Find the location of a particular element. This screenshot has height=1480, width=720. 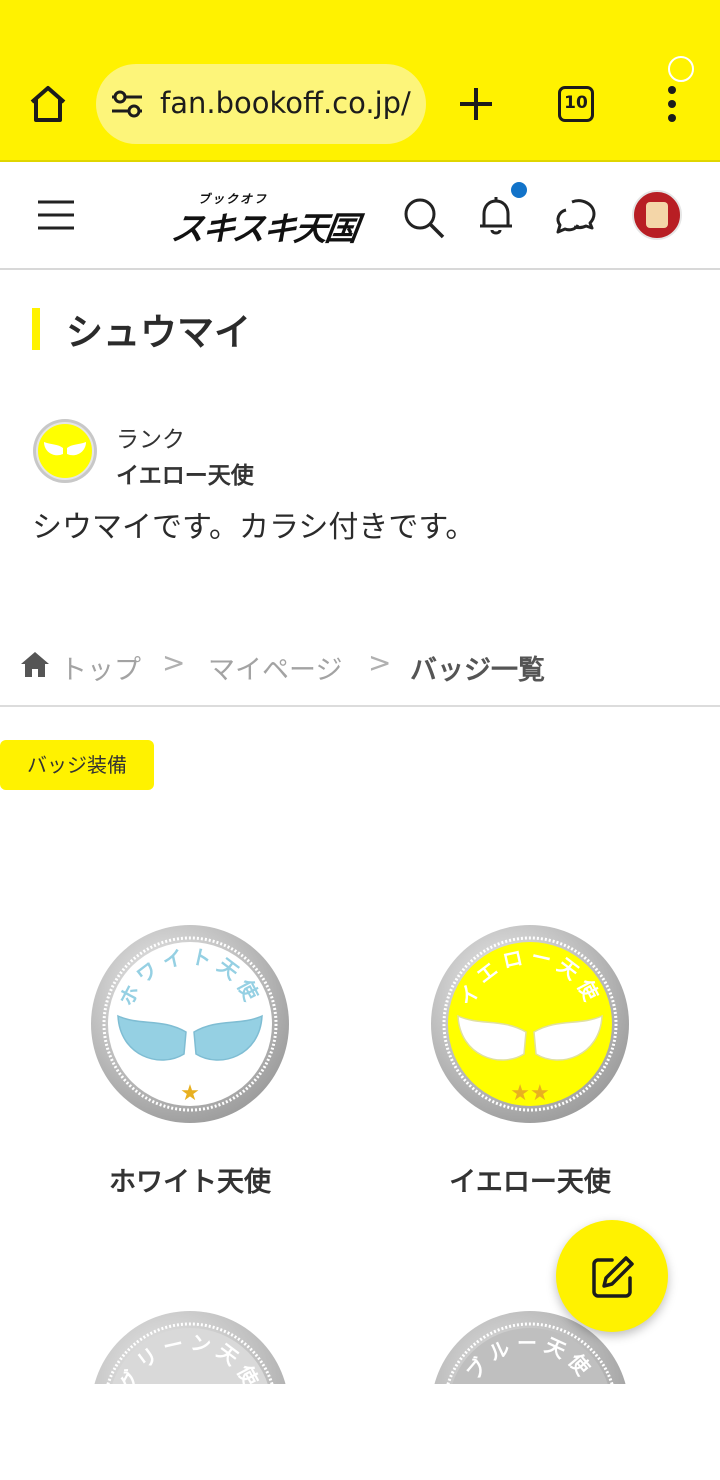

site-logo: ブックオフ スキスキ天国 is located at coordinates (264, 220).